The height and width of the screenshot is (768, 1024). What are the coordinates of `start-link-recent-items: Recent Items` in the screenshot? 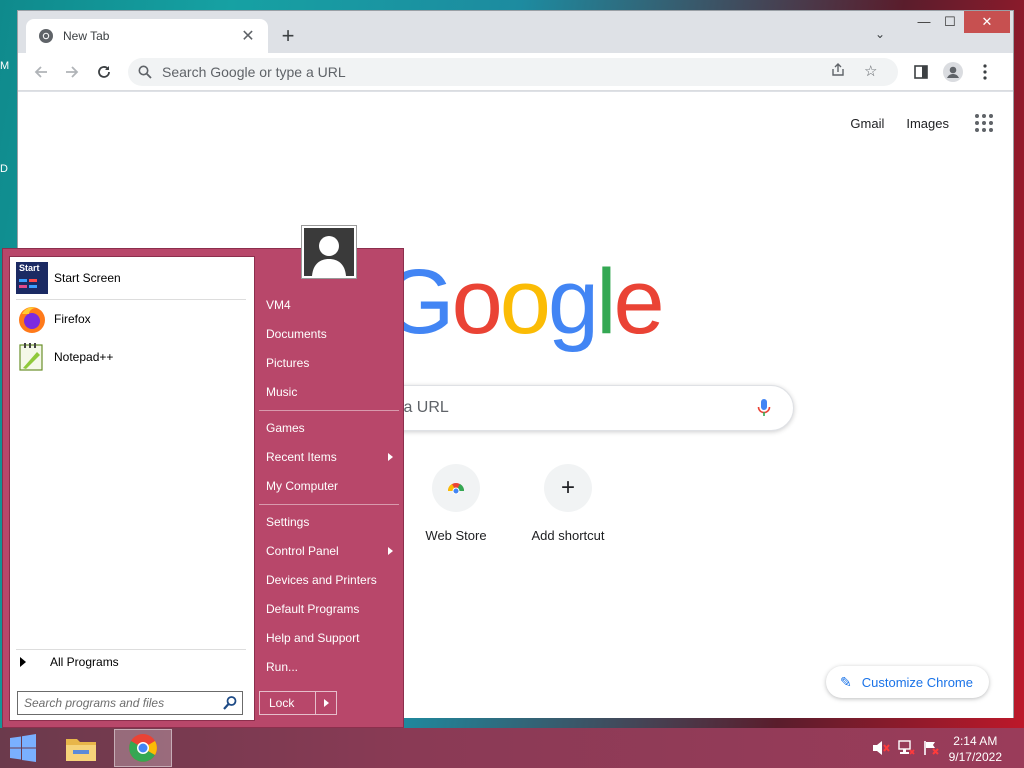 It's located at (329, 457).